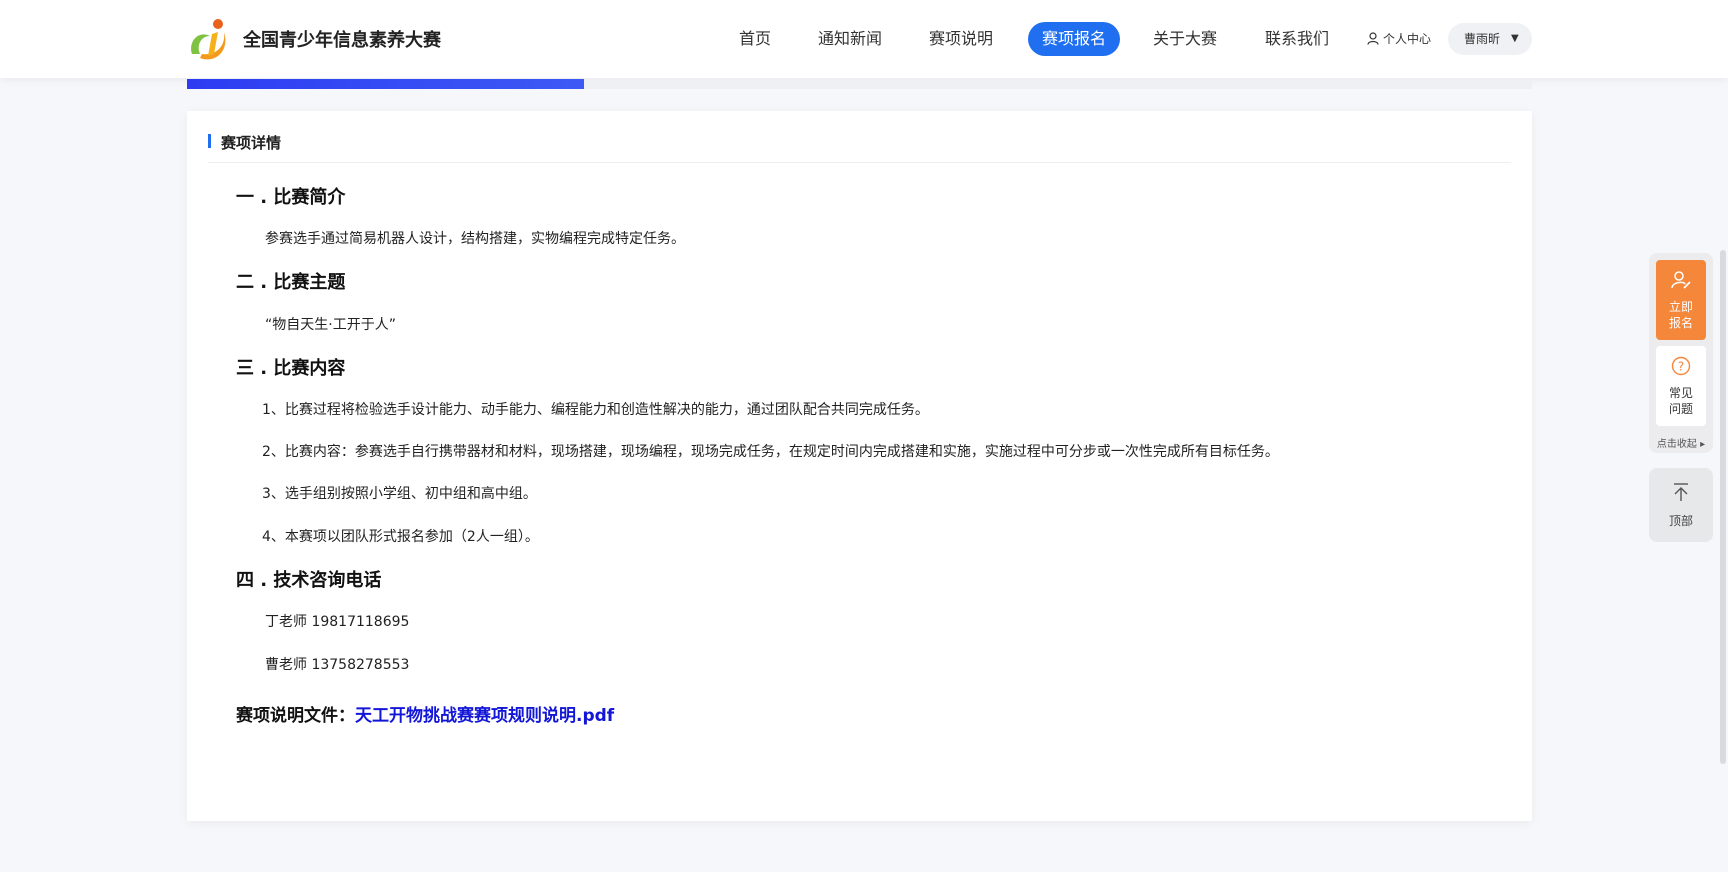  What do you see at coordinates (1680, 521) in the screenshot?
I see `back-to-top-label: 顶部` at bounding box center [1680, 521].